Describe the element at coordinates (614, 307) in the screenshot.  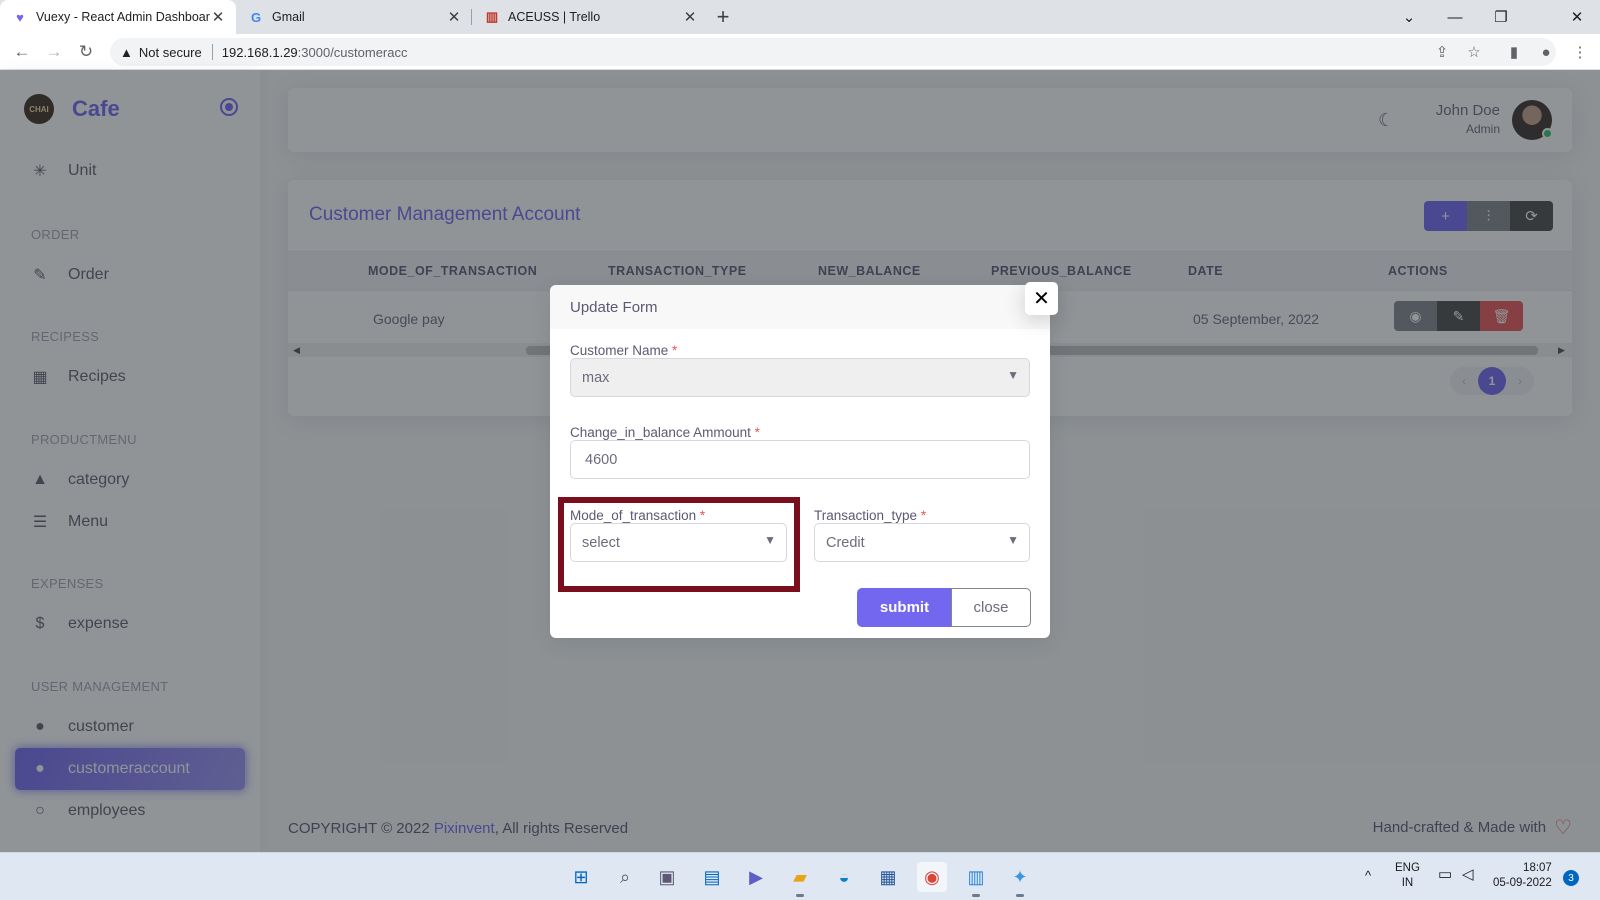
I see `modal-title: Update Form` at that location.